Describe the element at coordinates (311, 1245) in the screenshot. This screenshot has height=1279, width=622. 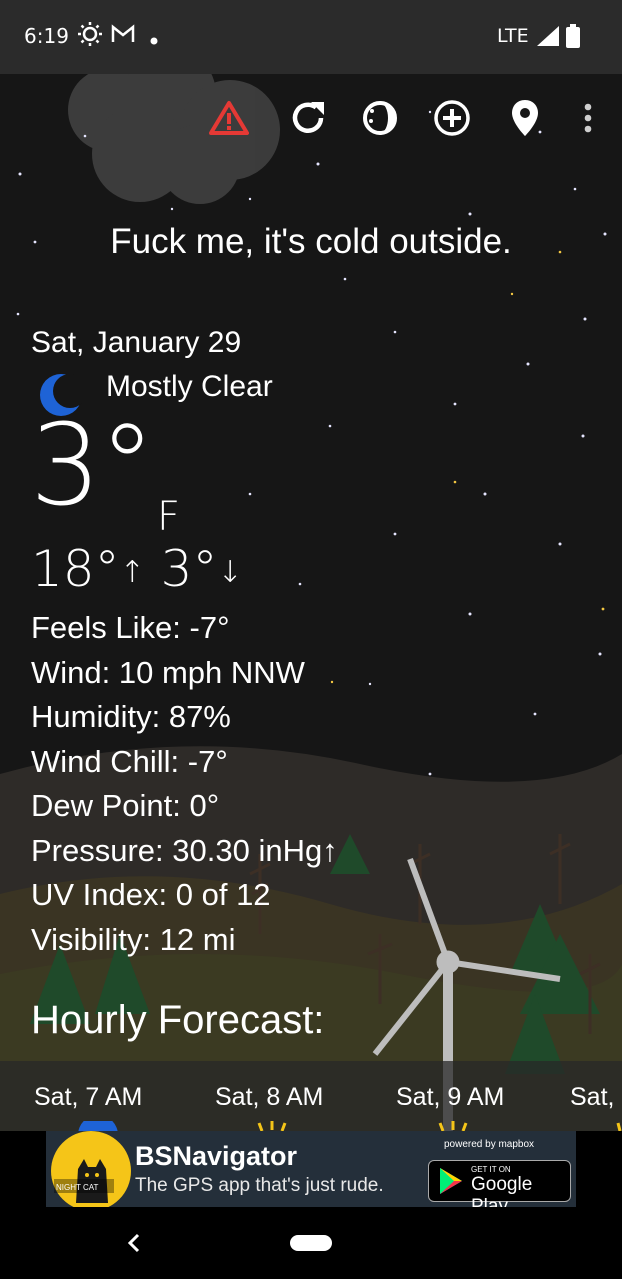
I see `home-pill-icon` at that location.